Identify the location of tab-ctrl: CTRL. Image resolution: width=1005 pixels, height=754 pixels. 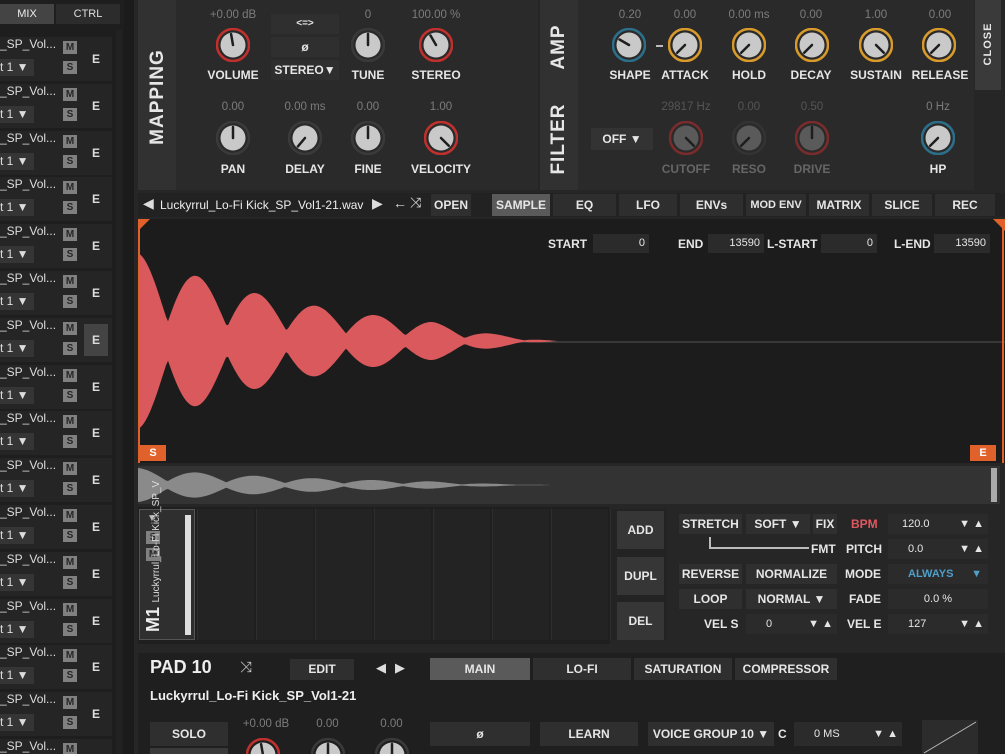
(88, 14).